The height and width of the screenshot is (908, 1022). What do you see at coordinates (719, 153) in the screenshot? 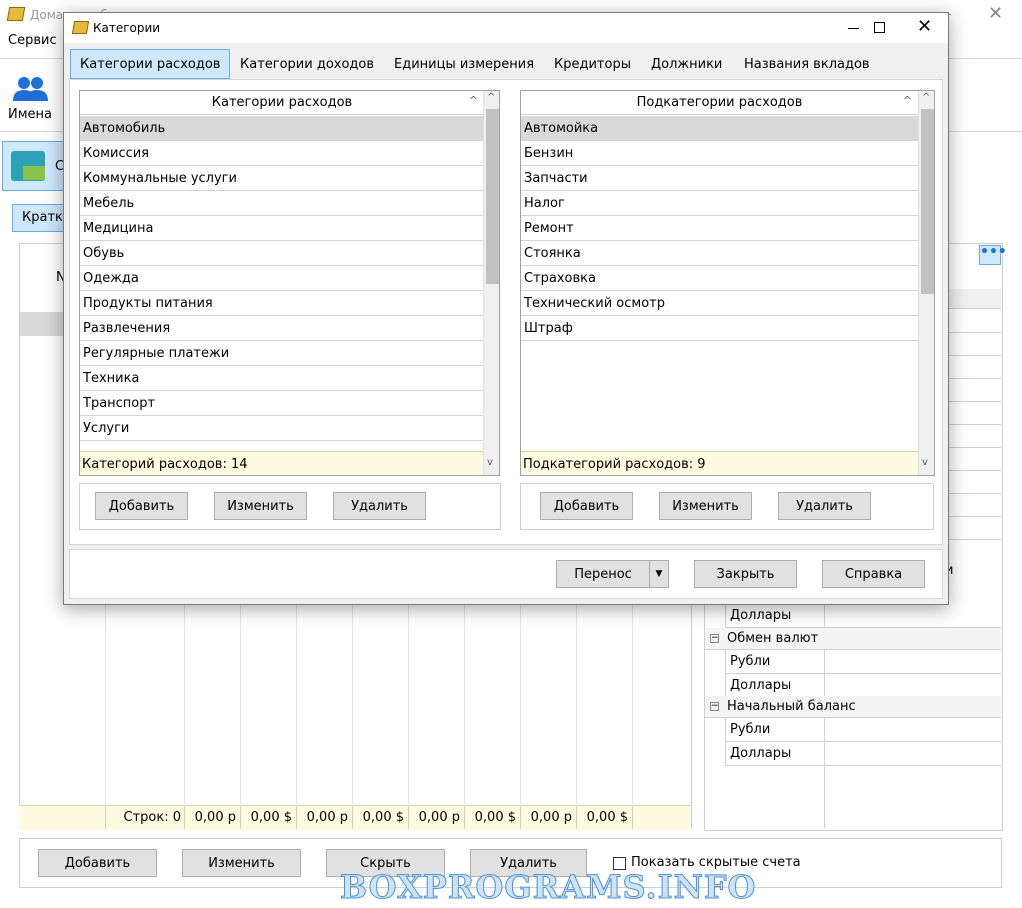
I see `list-item: Бензин` at bounding box center [719, 153].